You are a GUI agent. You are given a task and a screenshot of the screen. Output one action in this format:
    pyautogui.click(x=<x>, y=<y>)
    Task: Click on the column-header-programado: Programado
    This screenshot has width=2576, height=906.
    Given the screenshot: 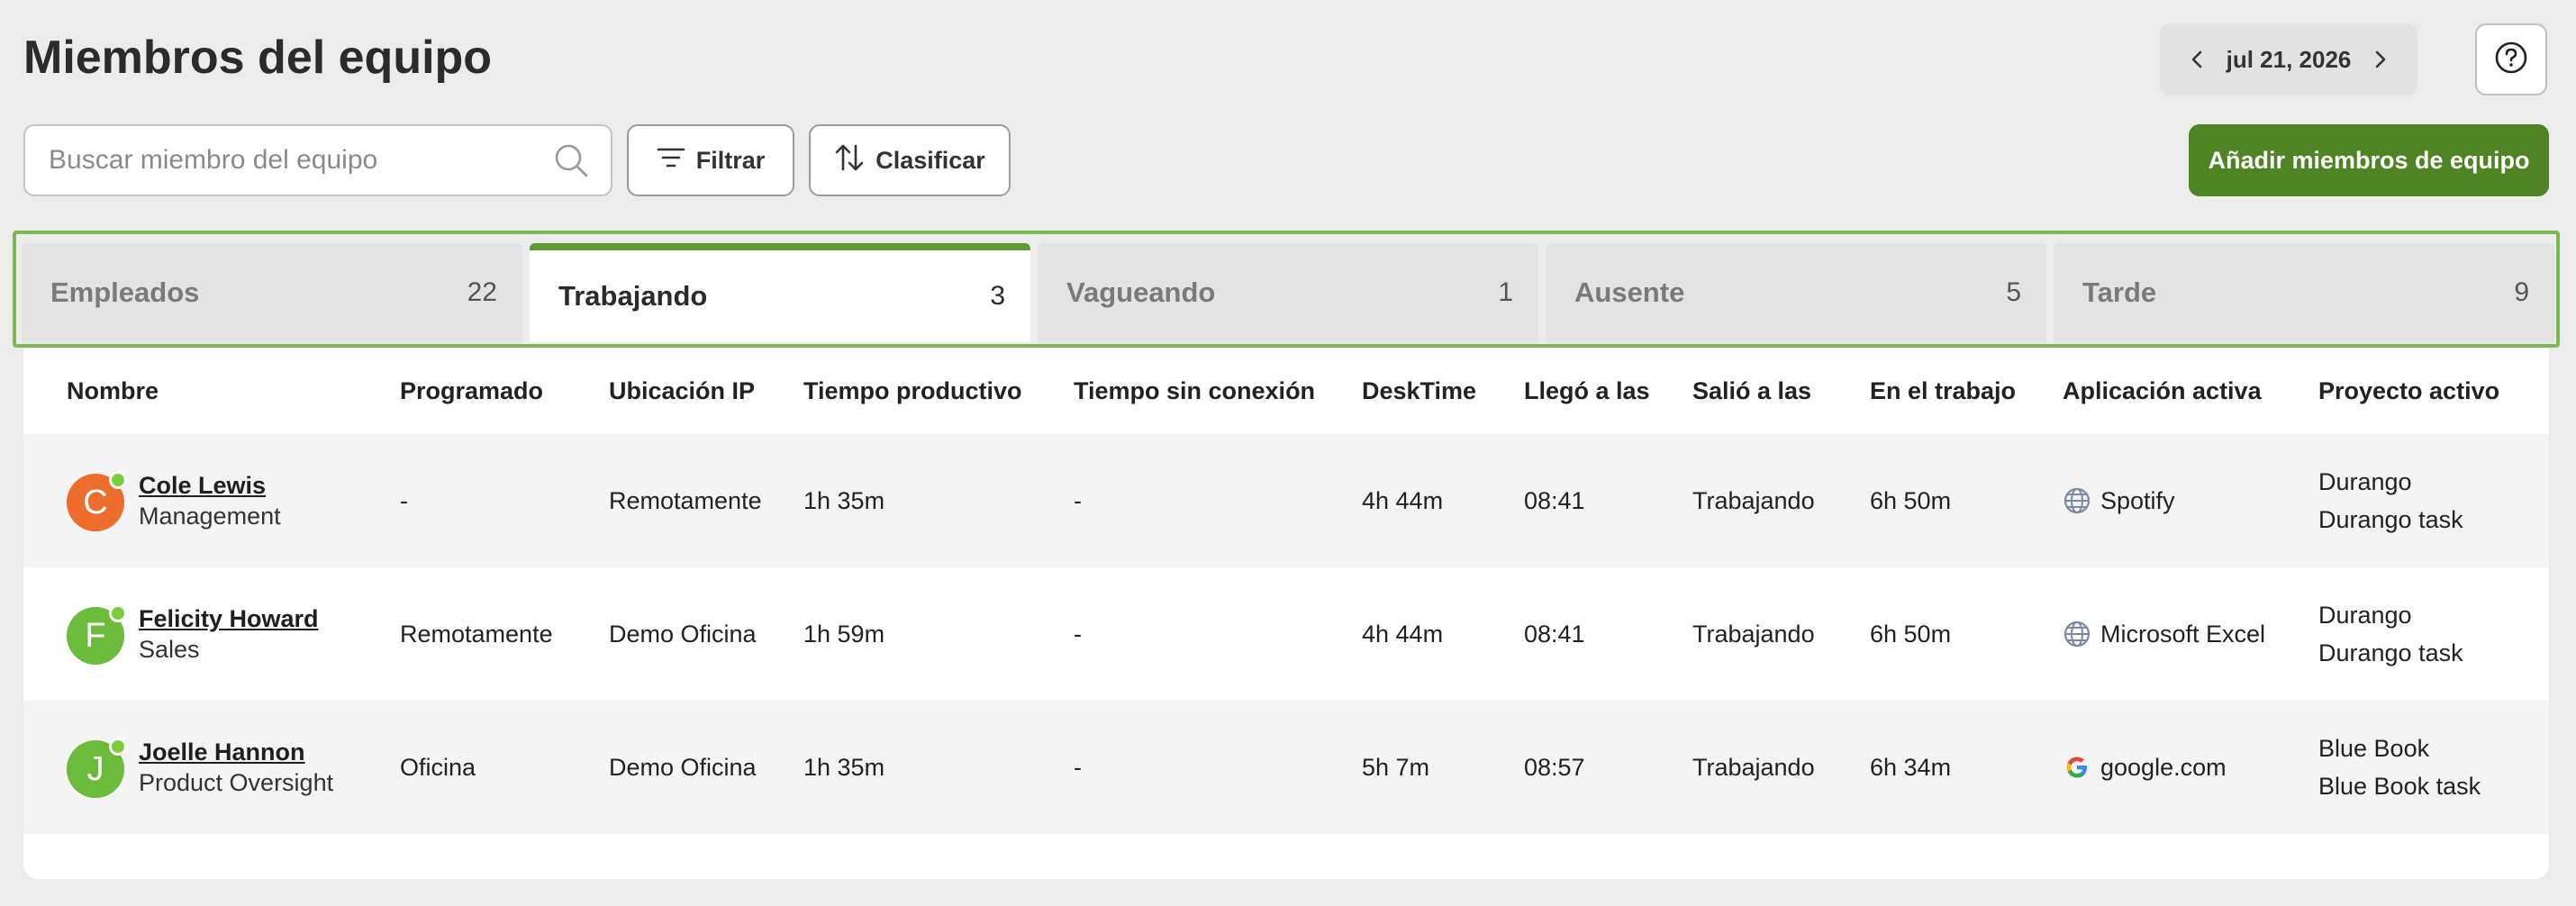 What is the action you would take?
    pyautogui.click(x=472, y=391)
    